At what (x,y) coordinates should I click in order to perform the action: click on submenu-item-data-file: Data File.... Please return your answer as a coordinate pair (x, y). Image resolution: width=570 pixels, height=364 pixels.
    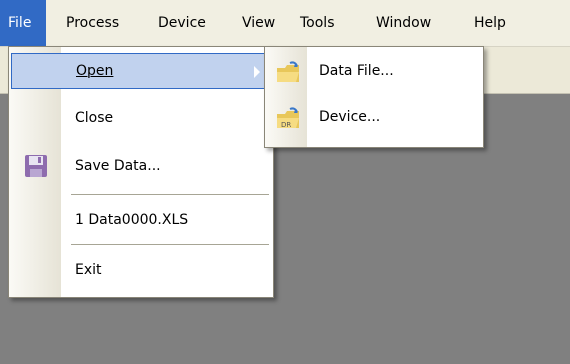
    Looking at the image, I should click on (374, 73).